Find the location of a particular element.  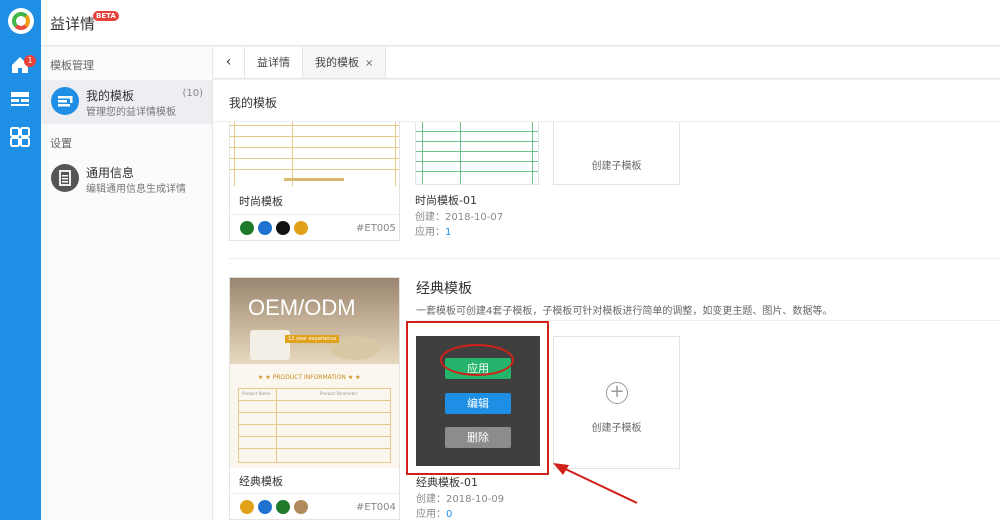

app-title: 益详情 is located at coordinates (73, 24).